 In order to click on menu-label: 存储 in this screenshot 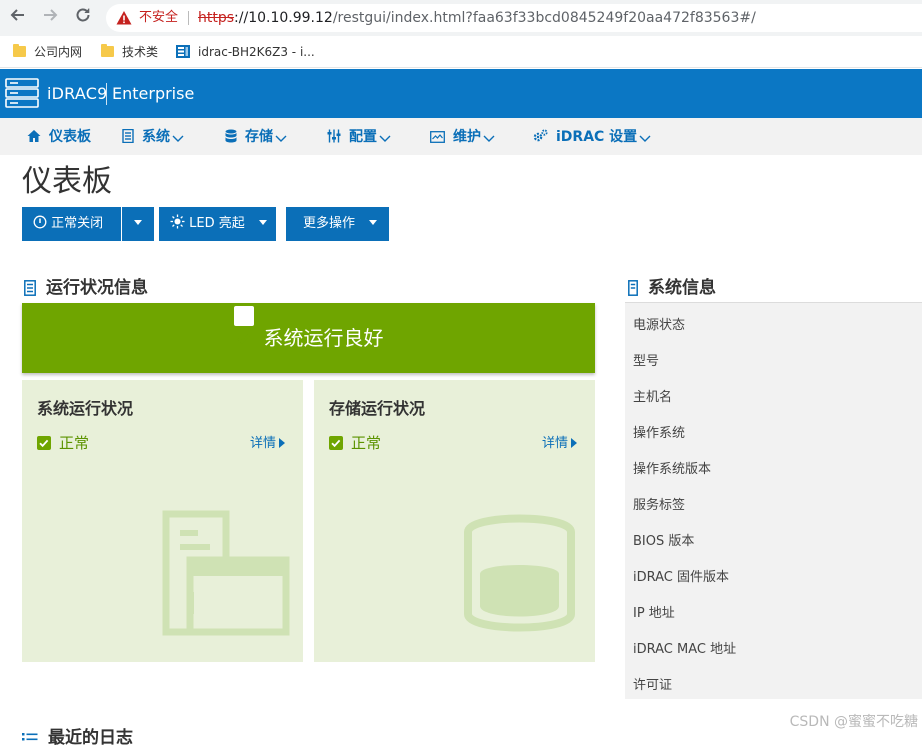, I will do `click(259, 137)`.